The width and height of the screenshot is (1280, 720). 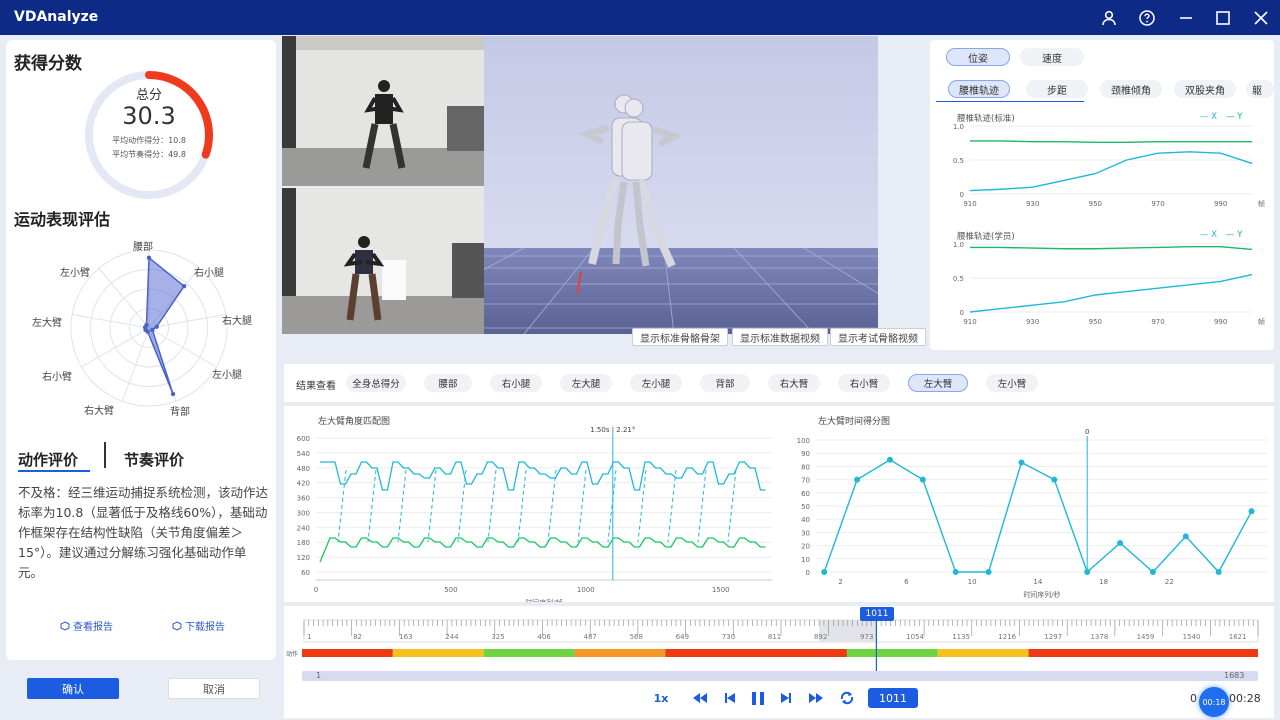 What do you see at coordinates (47, 323) in the screenshot?
I see `radar-label-left-upper-arm: 左大臂` at bounding box center [47, 323].